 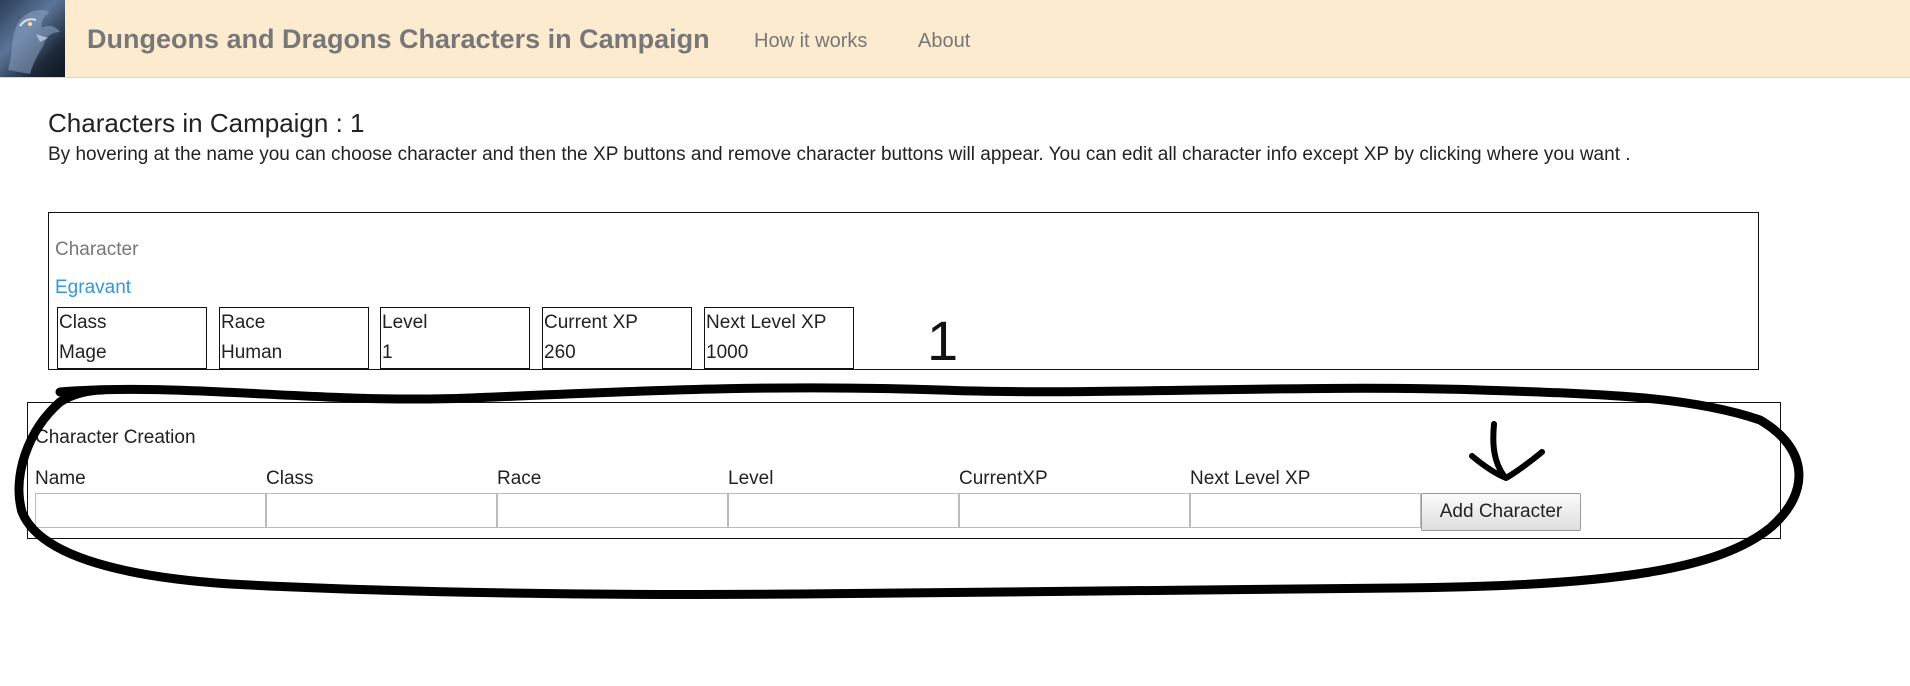 I want to click on current-xp-label: CurrentXP, so click(x=1003, y=478).